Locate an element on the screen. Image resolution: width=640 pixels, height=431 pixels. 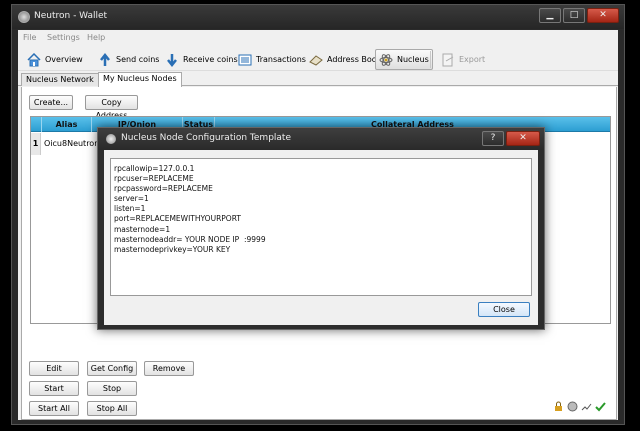
receive-coins-label: Receive coins is located at coordinates (210, 59).